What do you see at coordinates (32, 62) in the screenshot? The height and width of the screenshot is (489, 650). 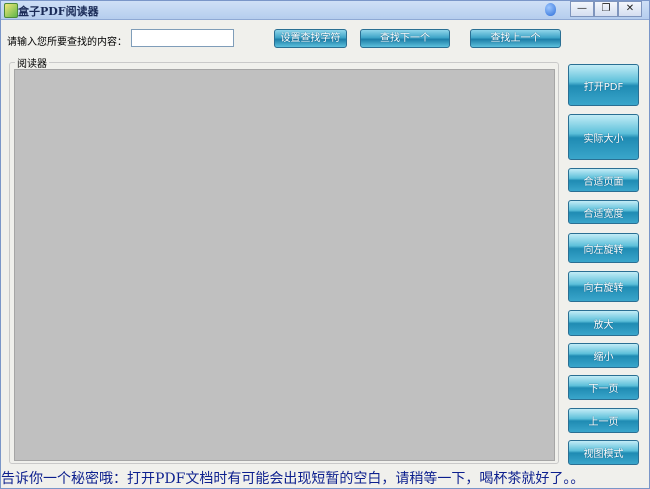 I see `reader-legend: 阅读器` at bounding box center [32, 62].